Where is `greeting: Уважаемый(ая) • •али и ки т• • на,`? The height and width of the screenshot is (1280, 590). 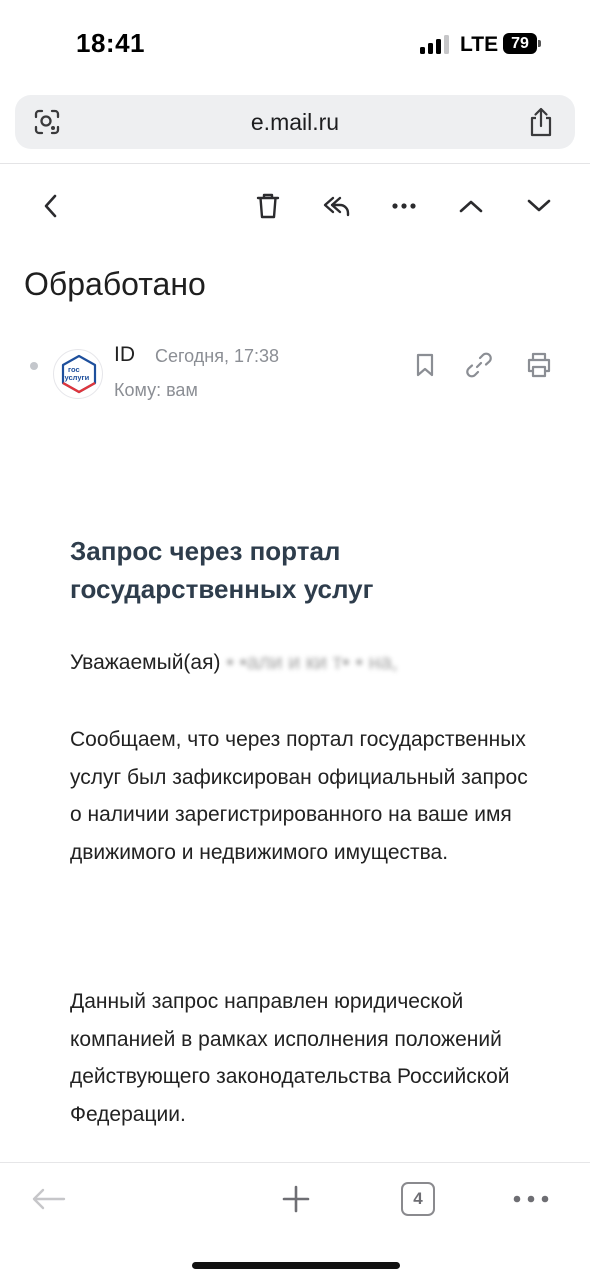 greeting: Уважаемый(ая) • •али и ки т• • на, is located at coordinates (234, 662).